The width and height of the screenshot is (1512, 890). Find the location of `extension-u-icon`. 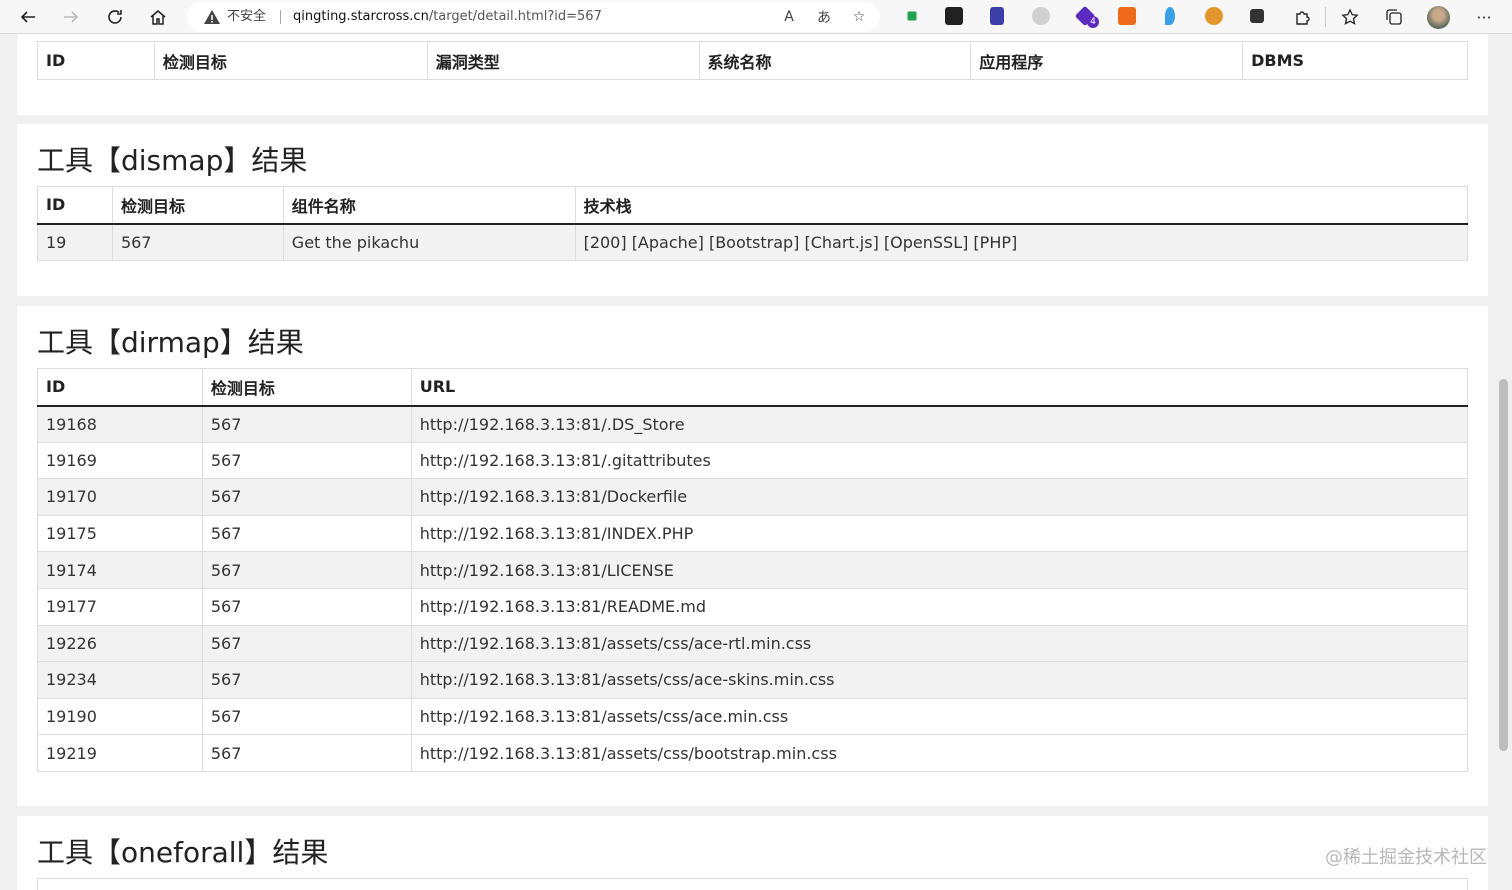

extension-u-icon is located at coordinates (954, 16).